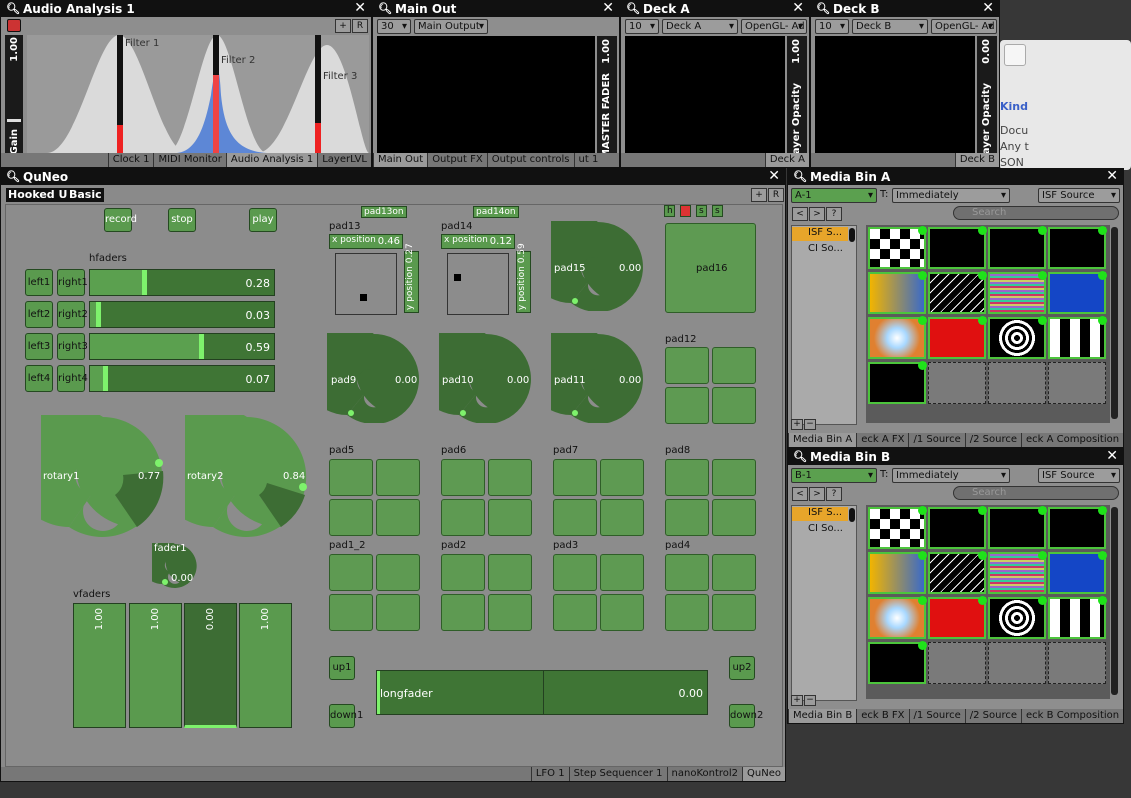  I want to click on tab-media-bin-b: Media Bin B, so click(822, 716).